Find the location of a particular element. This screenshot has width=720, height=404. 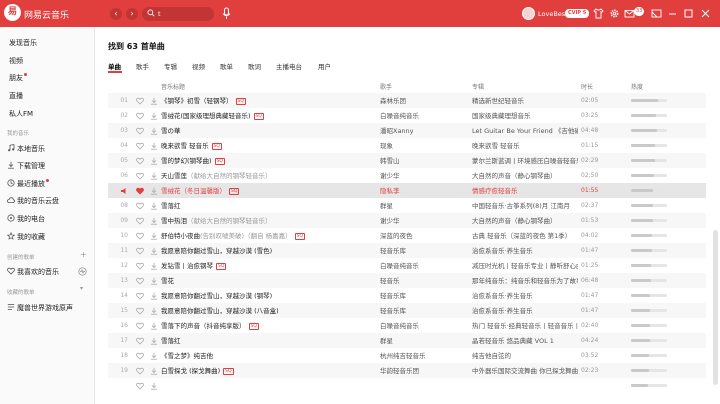

track-album: 古典 轻音乐（深蓝的夜色 第1季） is located at coordinates (525, 236).